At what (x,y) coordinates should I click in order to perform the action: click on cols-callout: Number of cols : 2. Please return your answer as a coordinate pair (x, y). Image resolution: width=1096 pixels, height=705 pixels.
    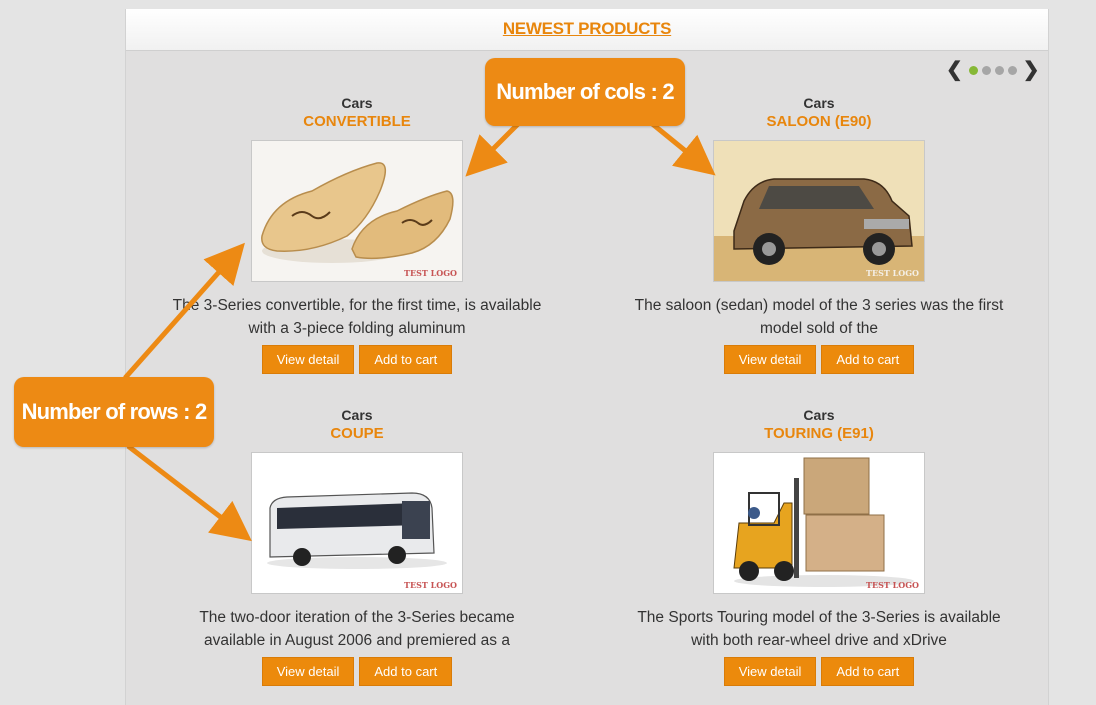
    Looking at the image, I should click on (585, 92).